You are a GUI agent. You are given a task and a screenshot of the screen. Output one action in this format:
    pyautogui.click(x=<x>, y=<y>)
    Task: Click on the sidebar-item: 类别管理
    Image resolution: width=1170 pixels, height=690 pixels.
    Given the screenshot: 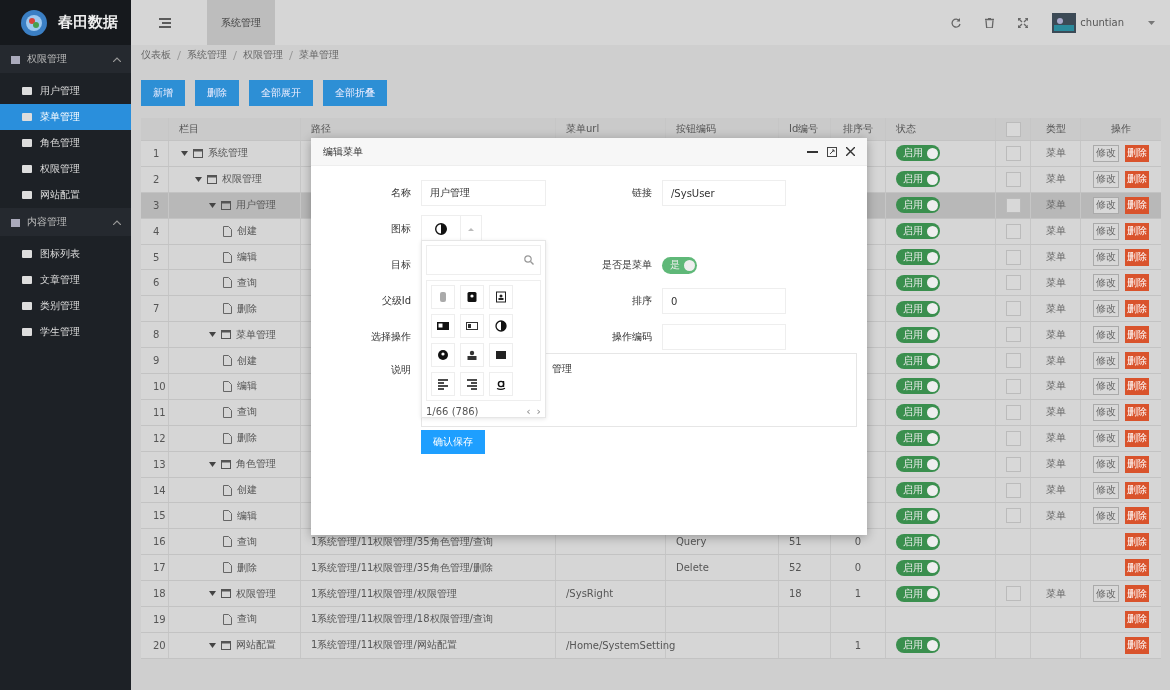 What is the action you would take?
    pyautogui.click(x=65, y=306)
    